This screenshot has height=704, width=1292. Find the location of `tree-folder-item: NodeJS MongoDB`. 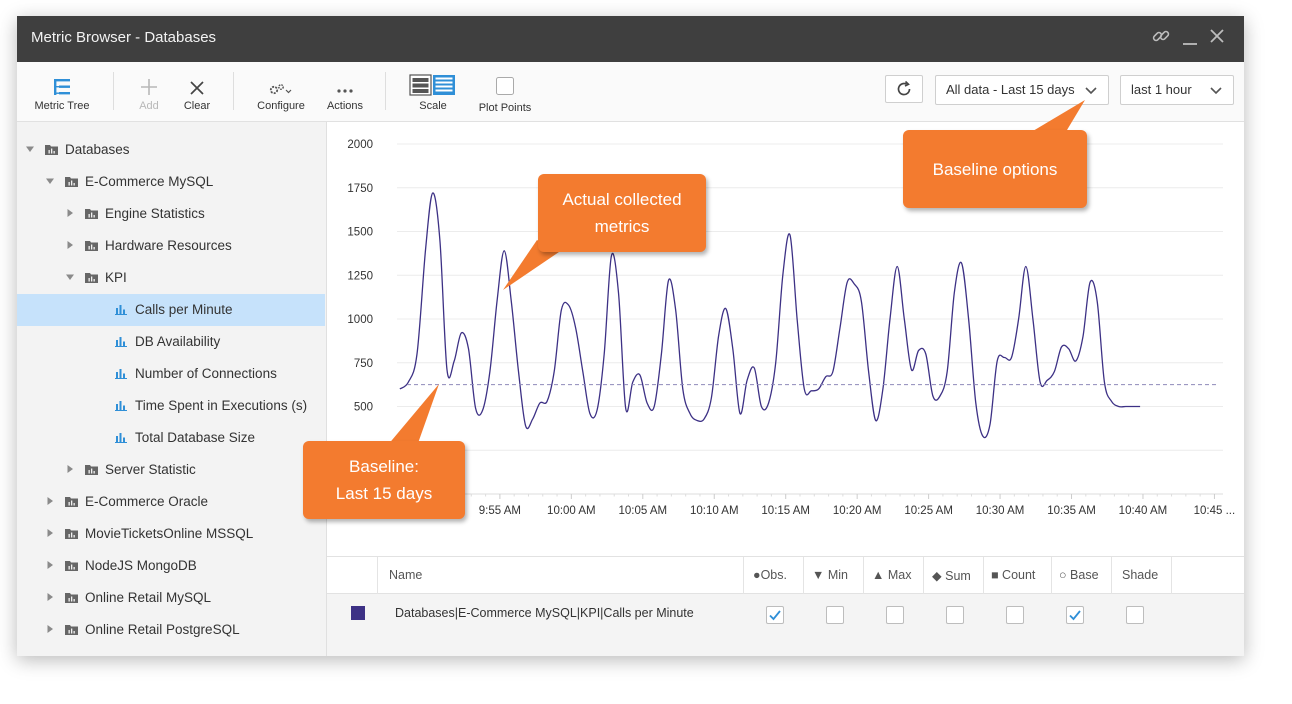

tree-folder-item: NodeJS MongoDB is located at coordinates (171, 566).